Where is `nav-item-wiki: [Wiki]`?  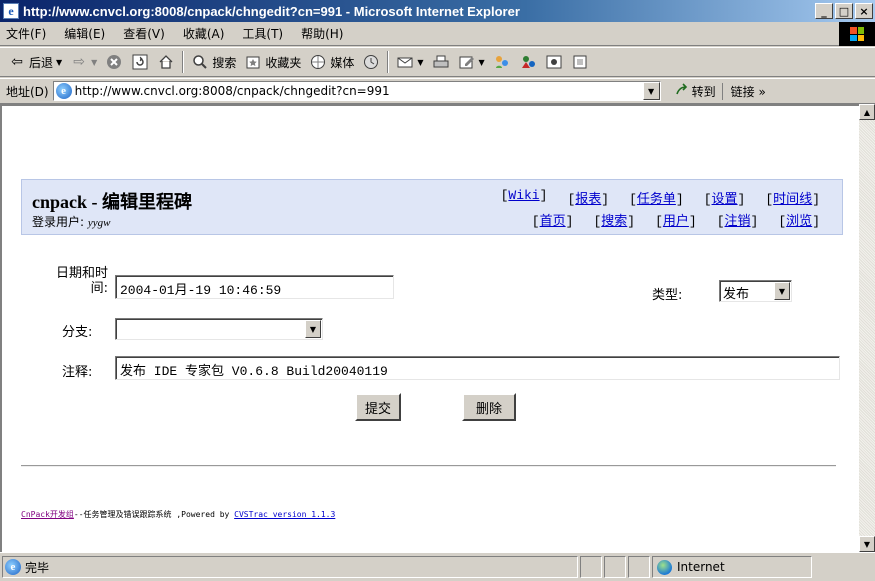 nav-item-wiki: [Wiki] is located at coordinates (524, 197).